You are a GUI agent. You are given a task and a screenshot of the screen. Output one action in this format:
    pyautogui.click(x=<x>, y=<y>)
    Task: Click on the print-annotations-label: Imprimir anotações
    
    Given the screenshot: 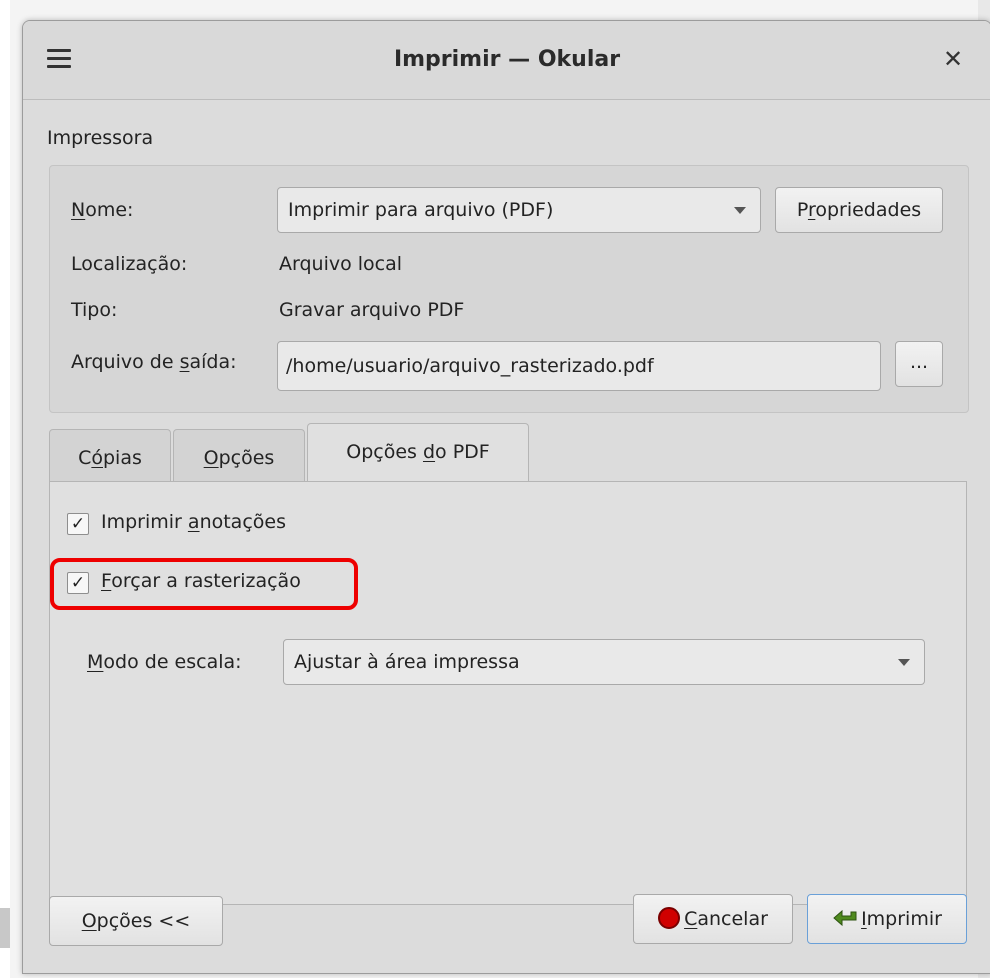 What is the action you would take?
    pyautogui.click(x=193, y=522)
    